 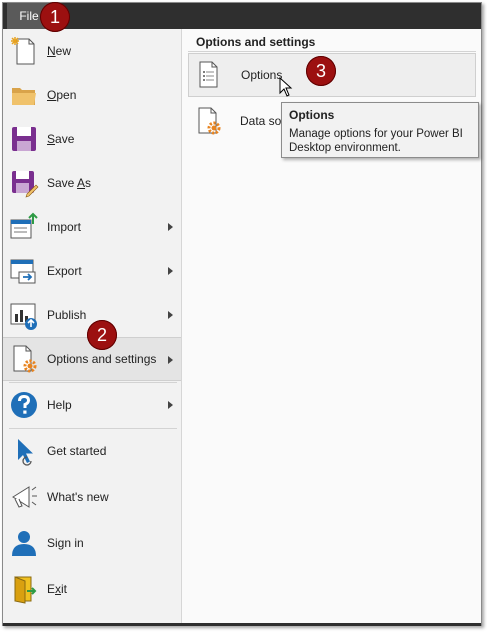 What do you see at coordinates (55, 17) in the screenshot?
I see `callout-badge-1: 1` at bounding box center [55, 17].